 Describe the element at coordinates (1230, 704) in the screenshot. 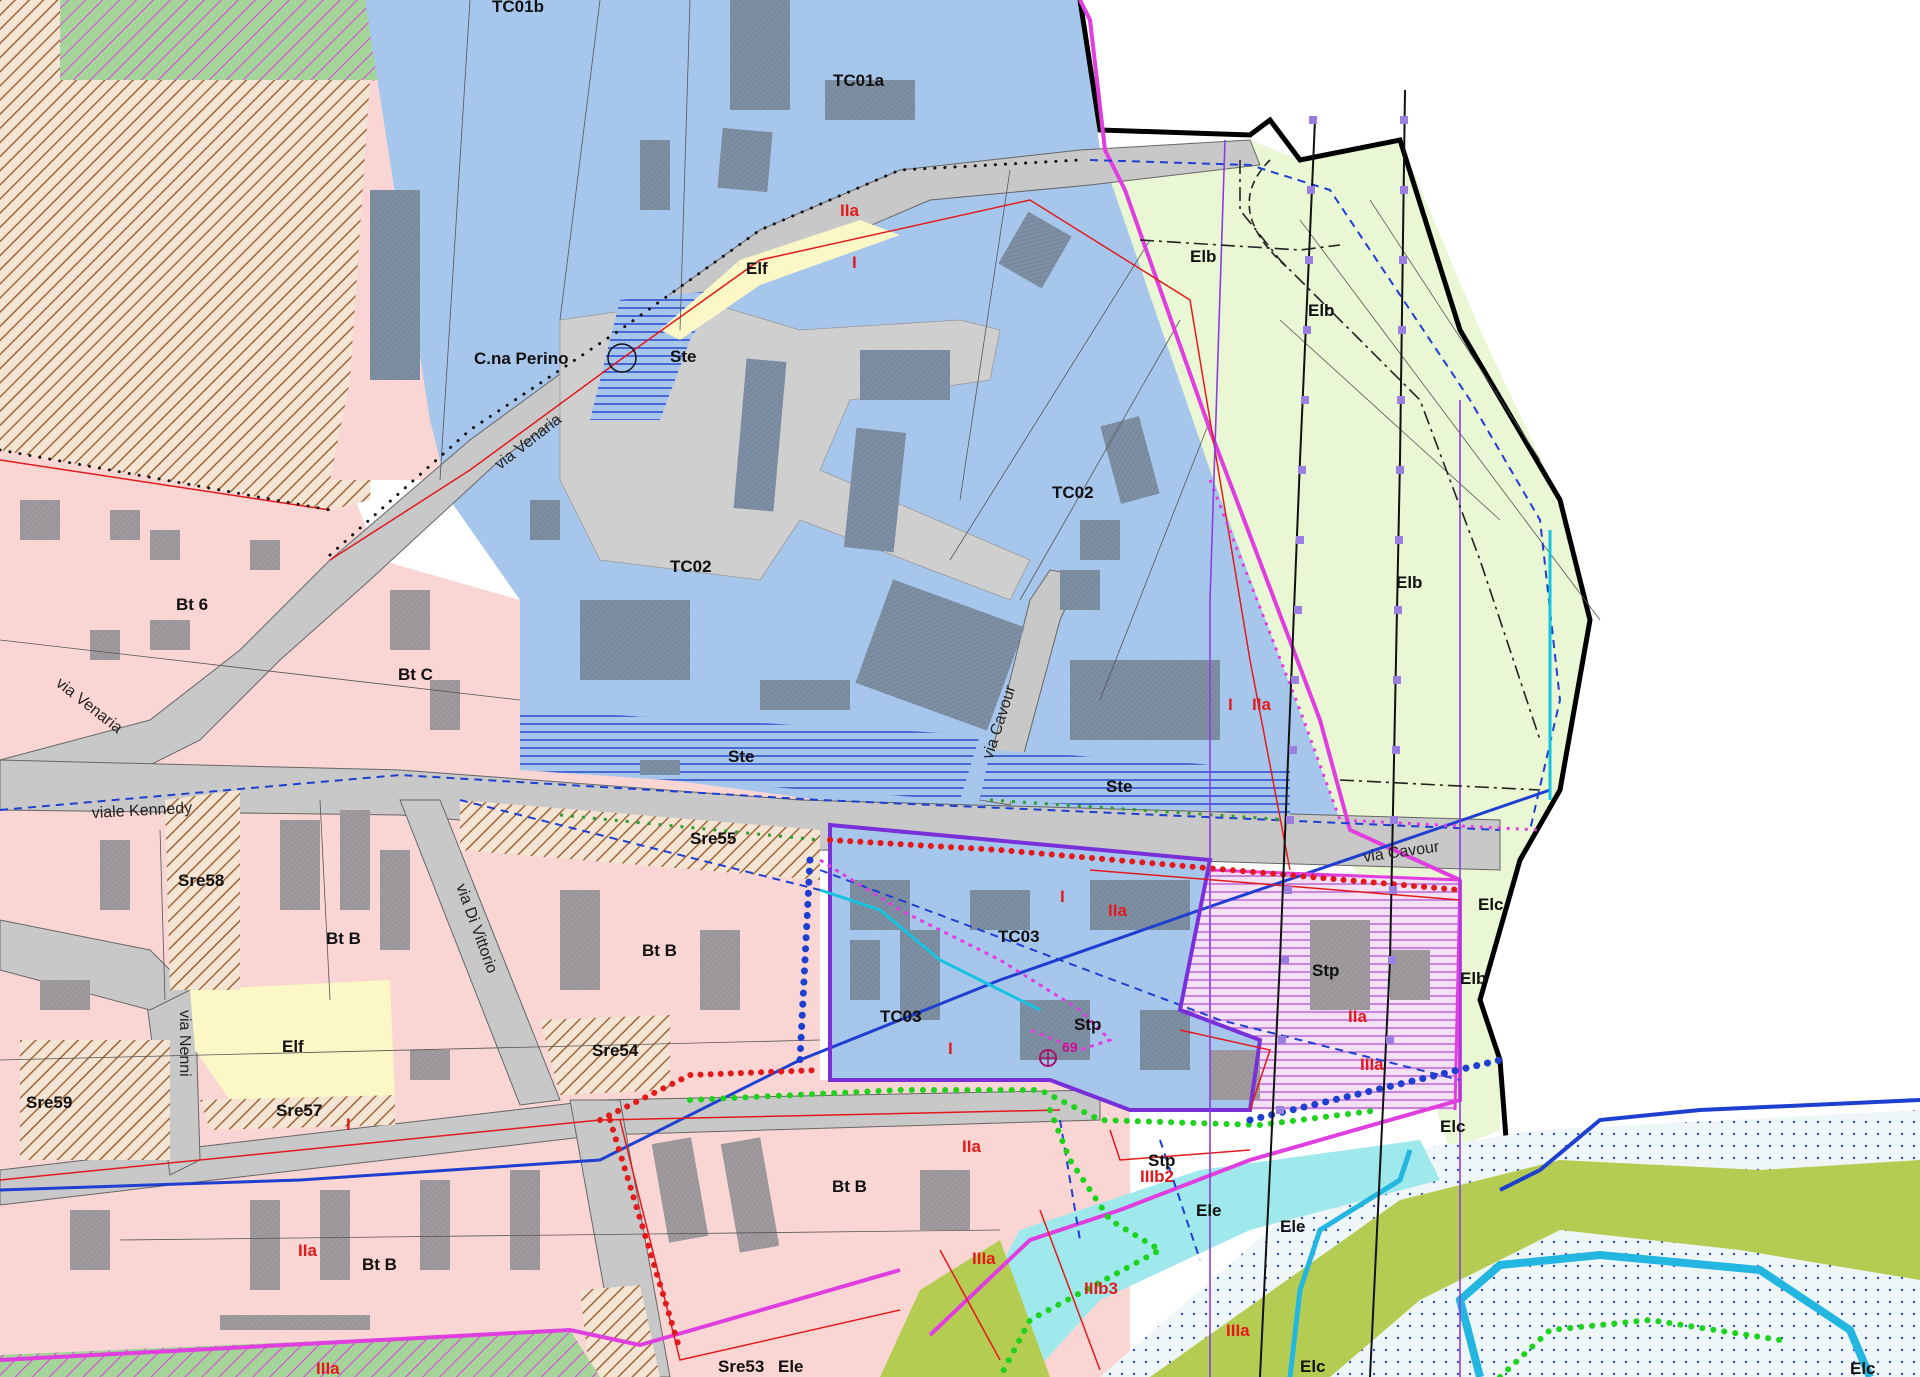

I see `label-i-2: I` at that location.